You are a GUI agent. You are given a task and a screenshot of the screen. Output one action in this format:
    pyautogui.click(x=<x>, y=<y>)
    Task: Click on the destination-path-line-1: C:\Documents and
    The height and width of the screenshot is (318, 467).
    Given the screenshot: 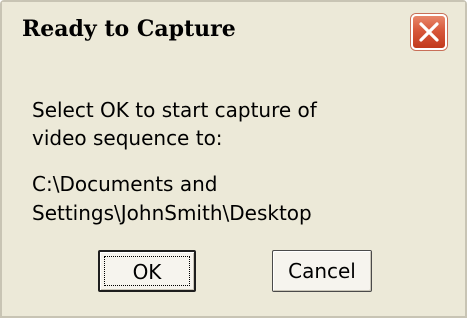 What is the action you would take?
    pyautogui.click(x=125, y=184)
    